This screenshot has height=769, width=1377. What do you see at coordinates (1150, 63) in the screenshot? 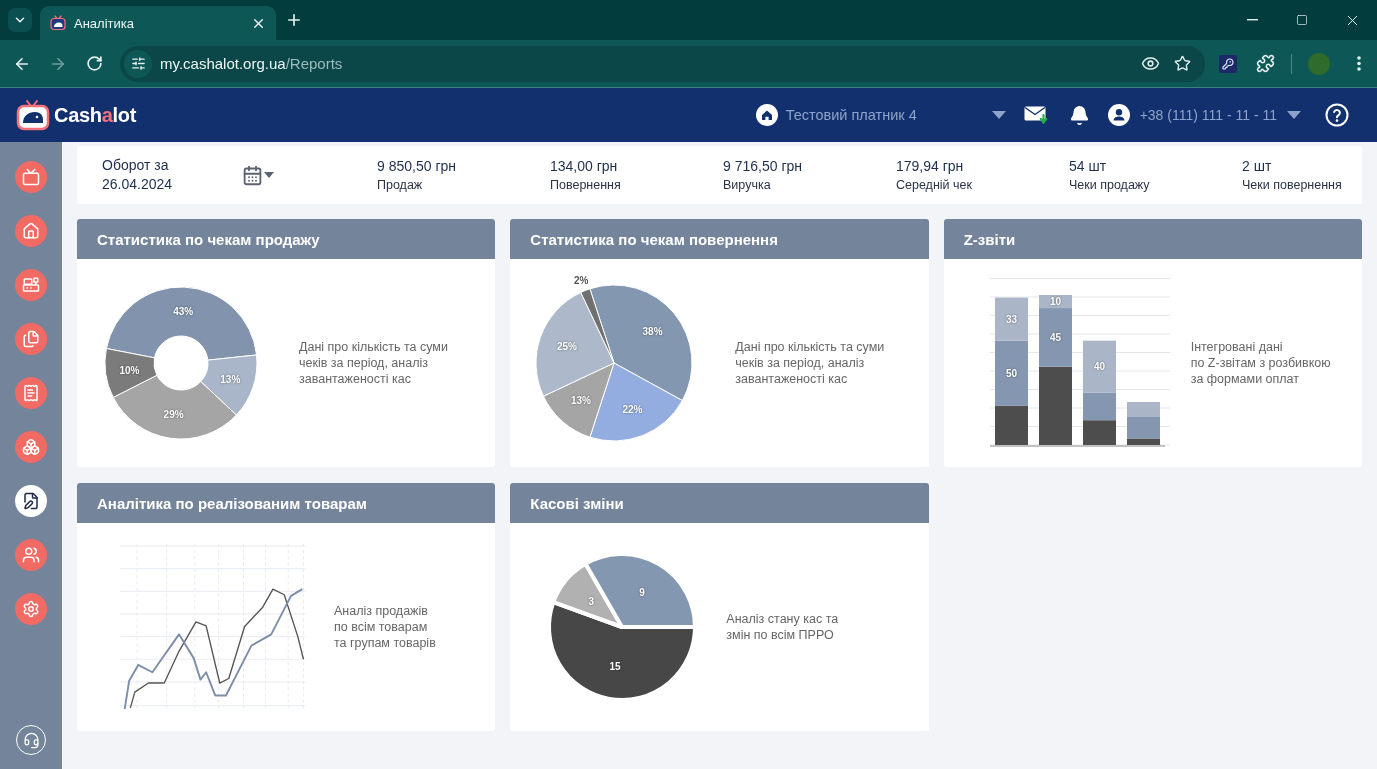
I see `eye-icon` at bounding box center [1150, 63].